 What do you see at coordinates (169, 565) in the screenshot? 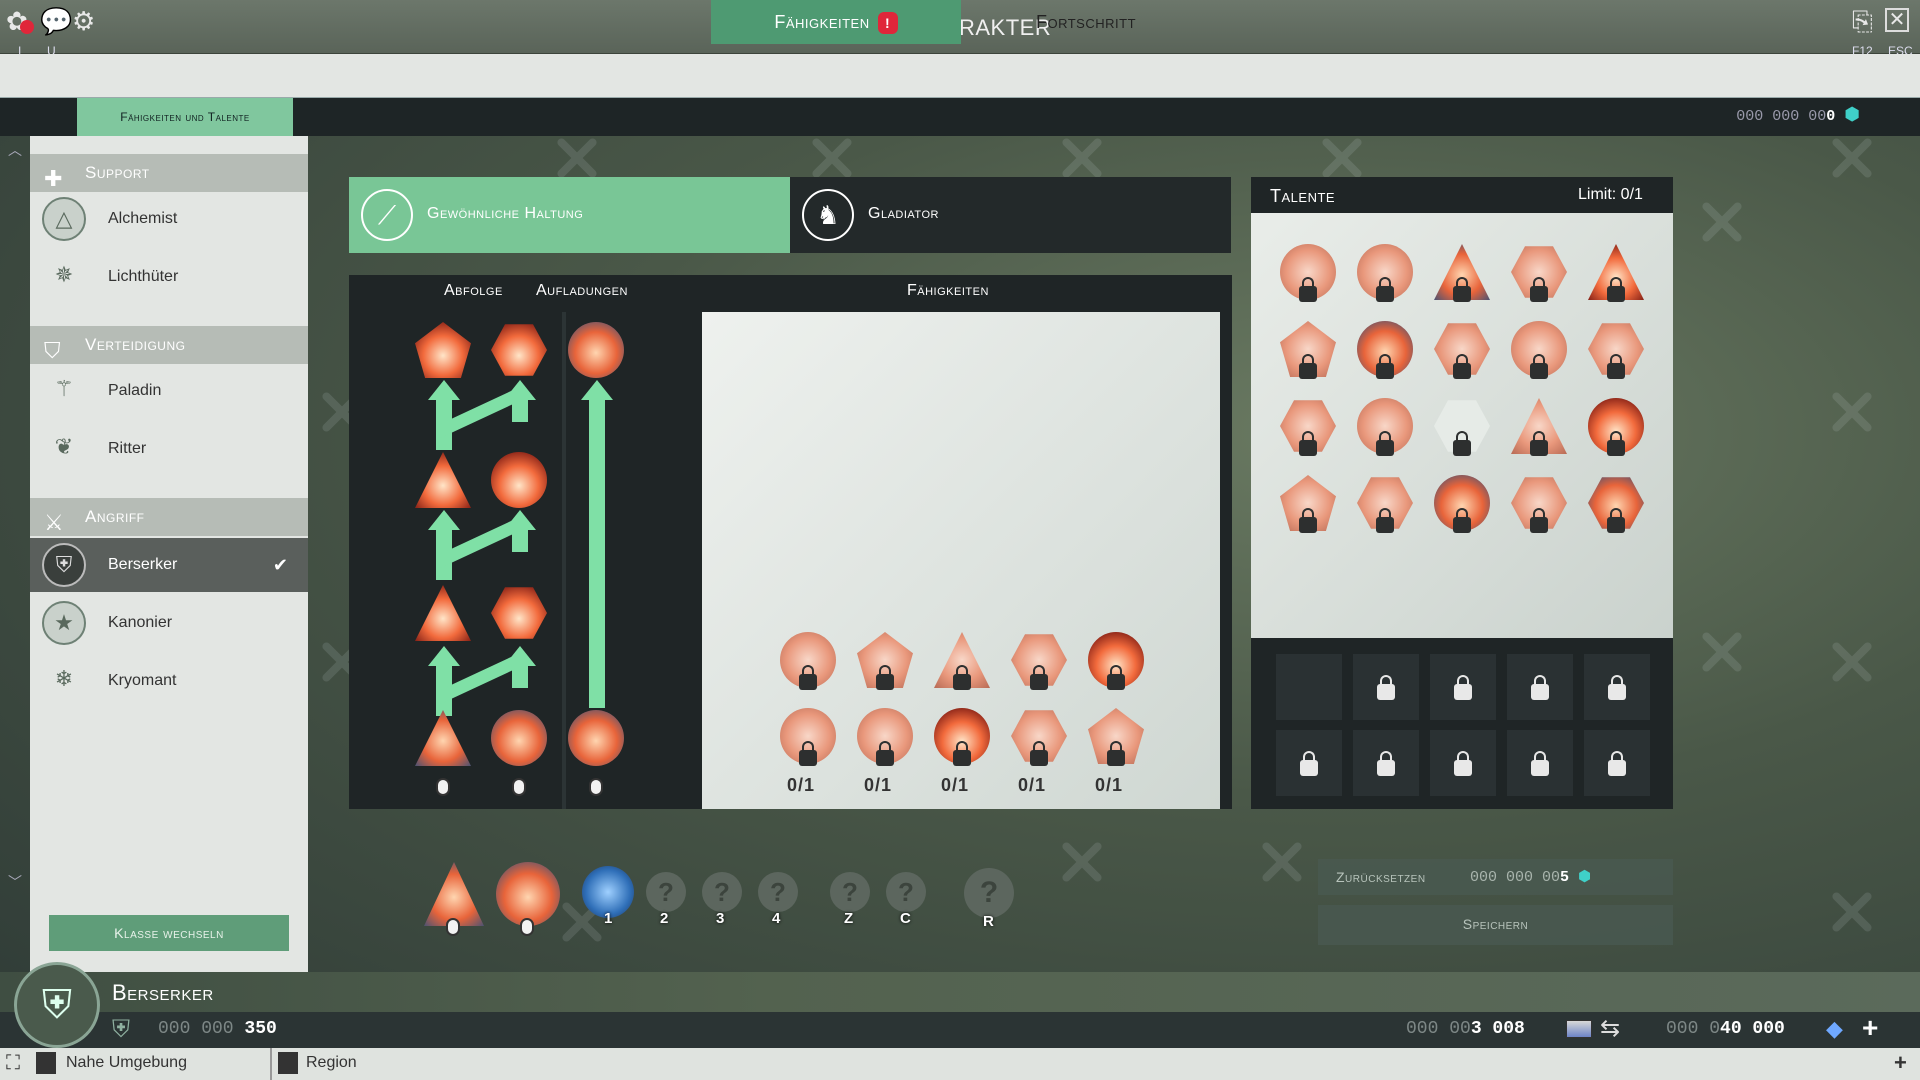
I see `class-berserker: ⛨ Berserker ✔` at bounding box center [169, 565].